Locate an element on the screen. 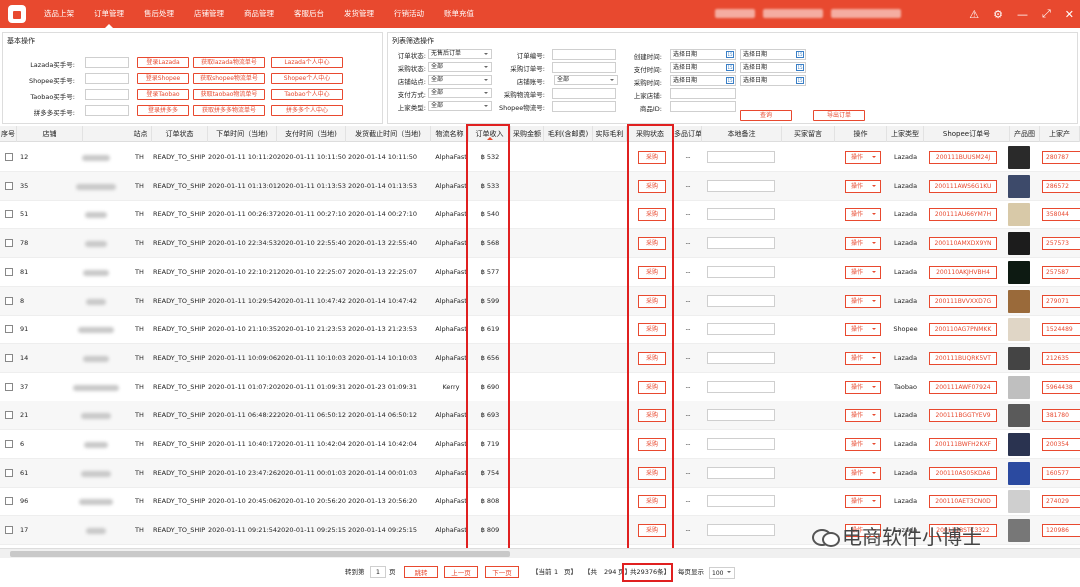 This screenshot has width=1080, height=587. get-logistics-number-button: 获取拼多多物流单号 is located at coordinates (229, 110).